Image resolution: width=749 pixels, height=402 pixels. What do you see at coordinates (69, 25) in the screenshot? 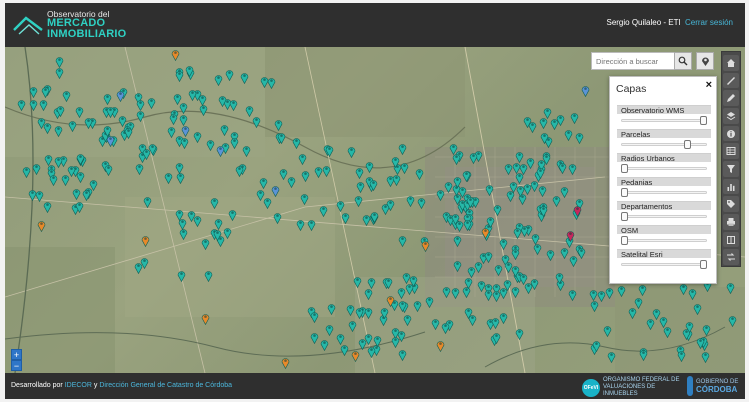
I see `observatorio-logo: Observatorio del MERCADO INMOBILIARIO` at bounding box center [69, 25].